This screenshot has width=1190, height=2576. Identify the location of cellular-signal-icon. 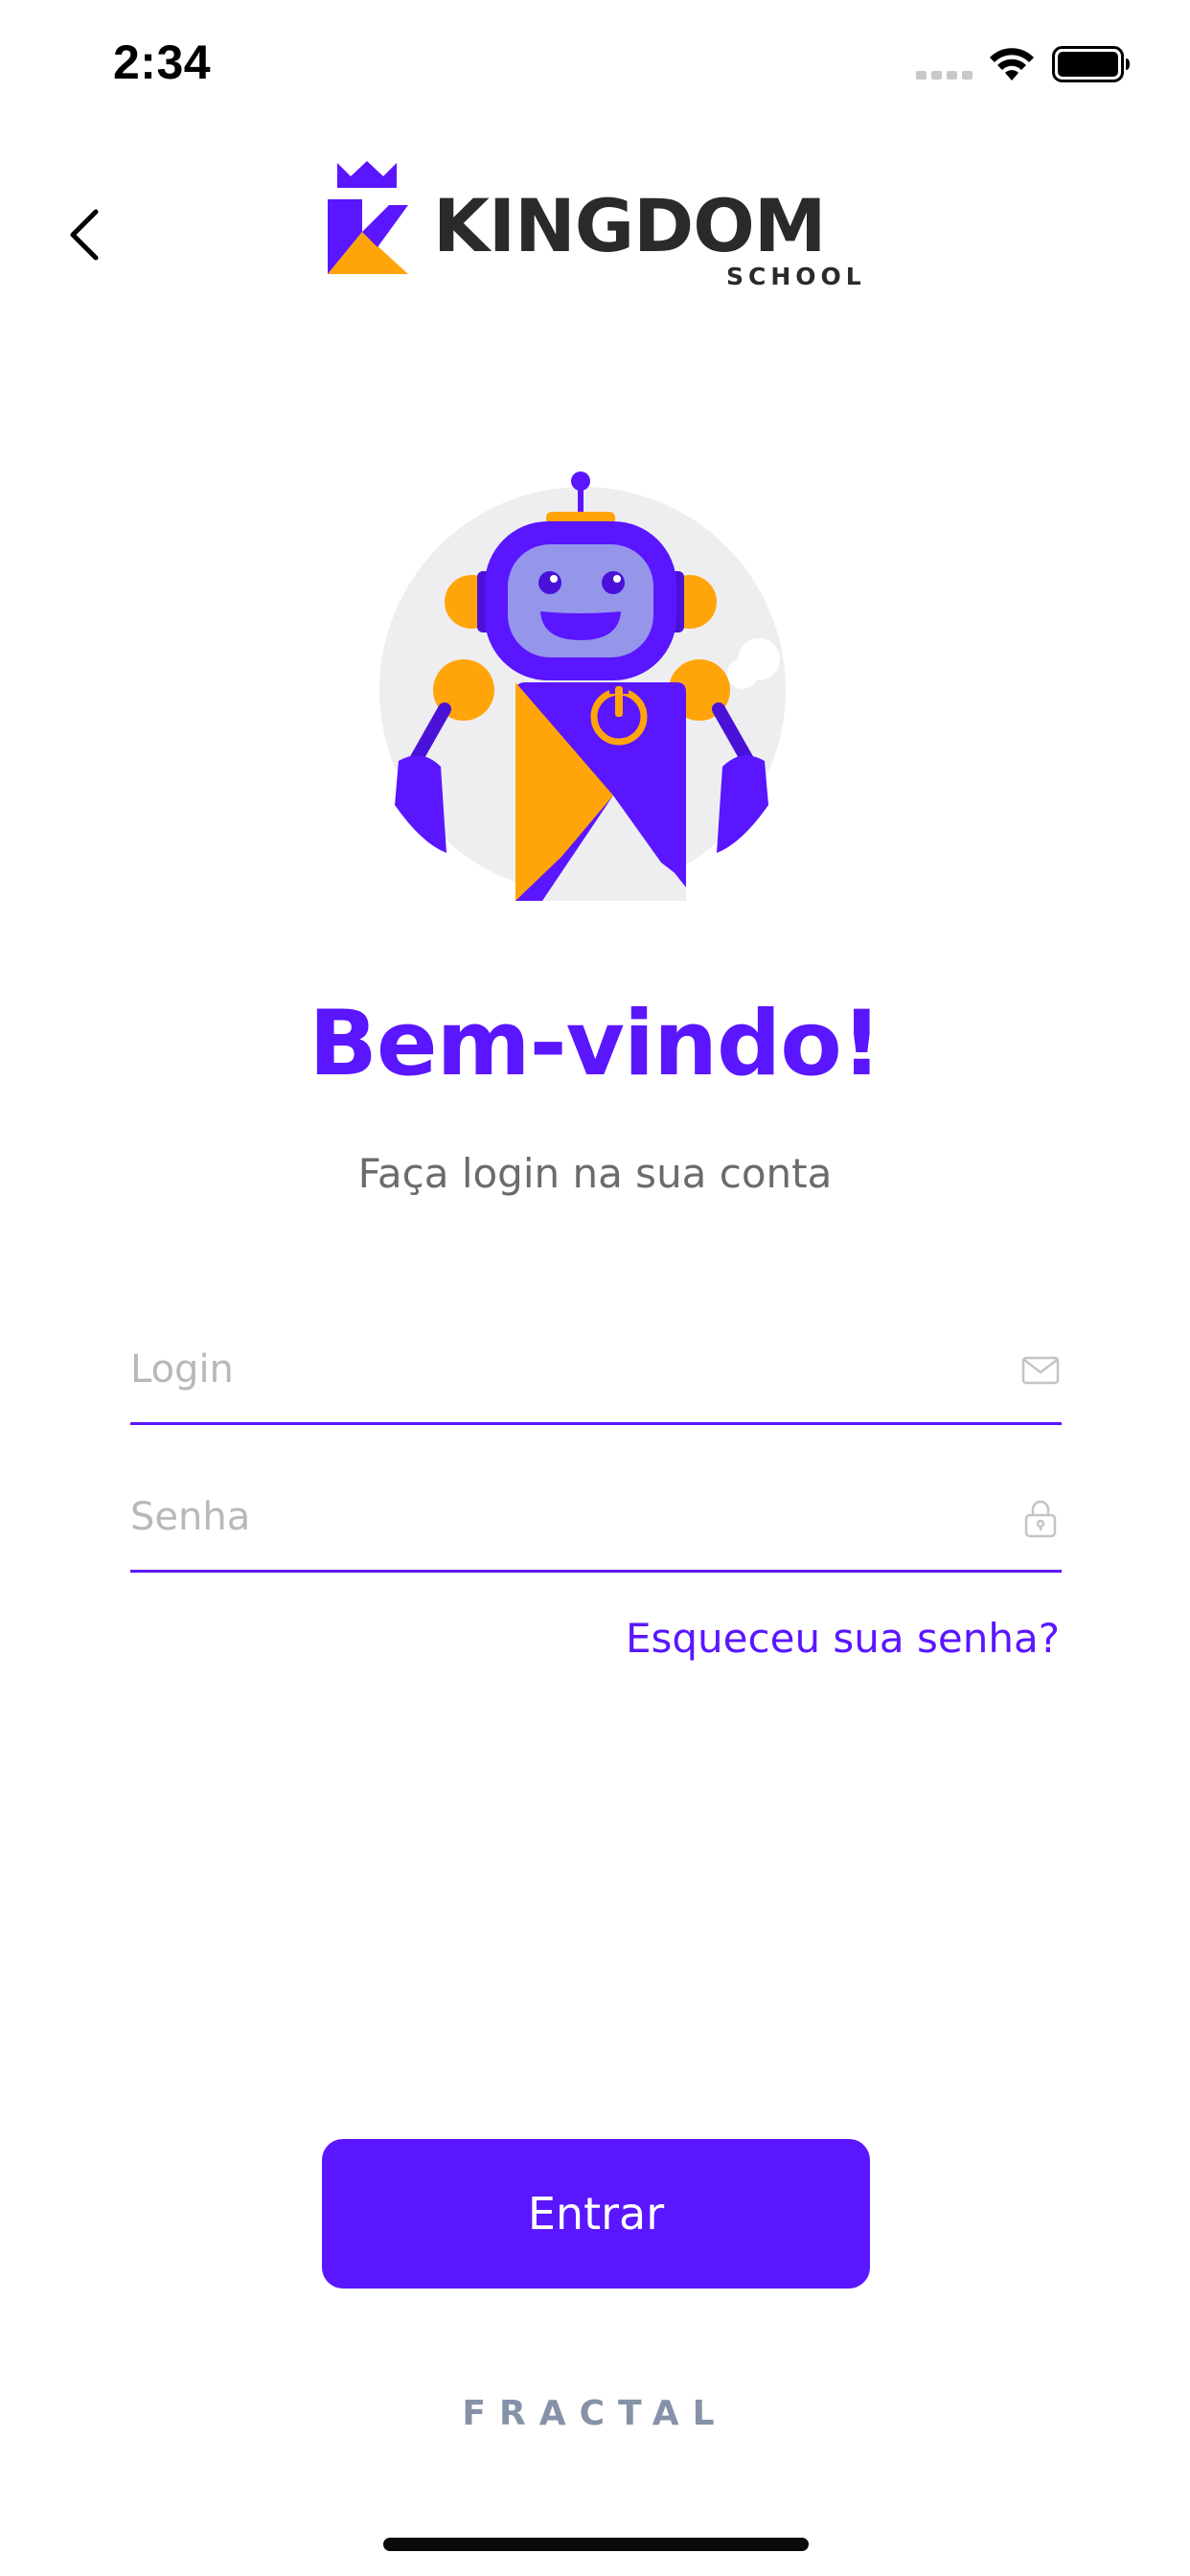
(945, 75).